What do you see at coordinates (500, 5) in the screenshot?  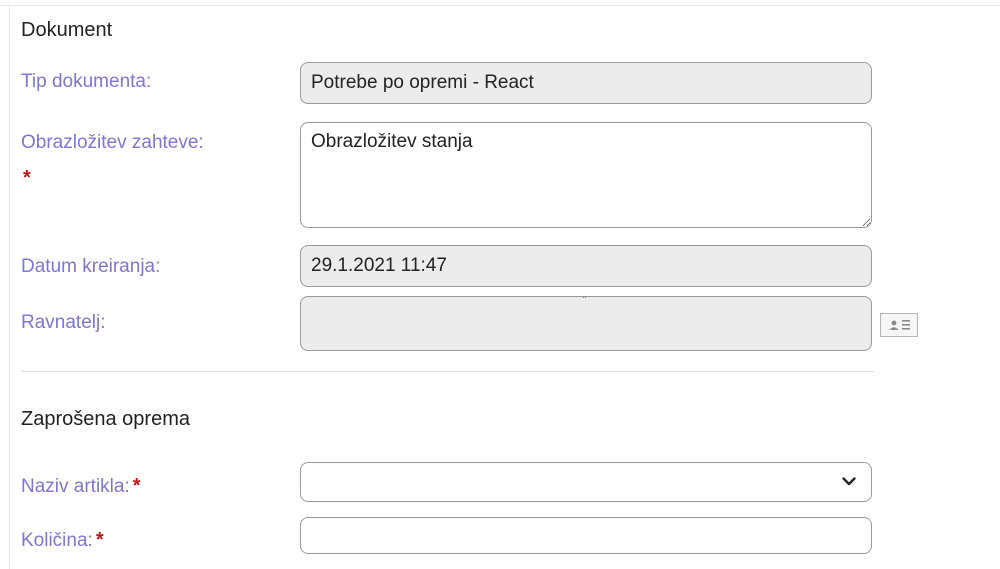 I see `top-border` at bounding box center [500, 5].